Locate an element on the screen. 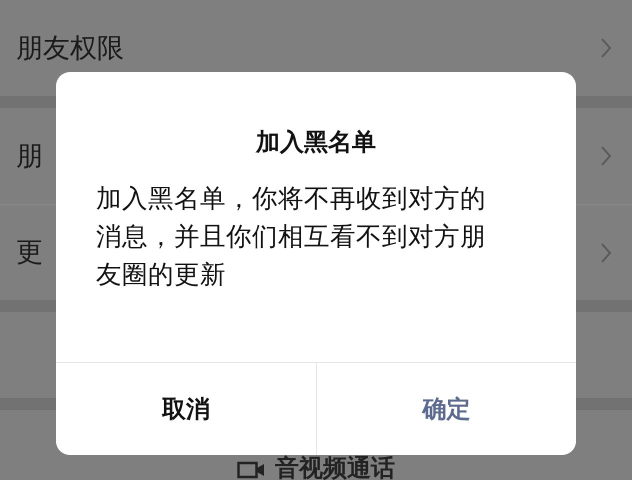 The image size is (632, 480). settings-row-label: 朋 is located at coordinates (29, 156).